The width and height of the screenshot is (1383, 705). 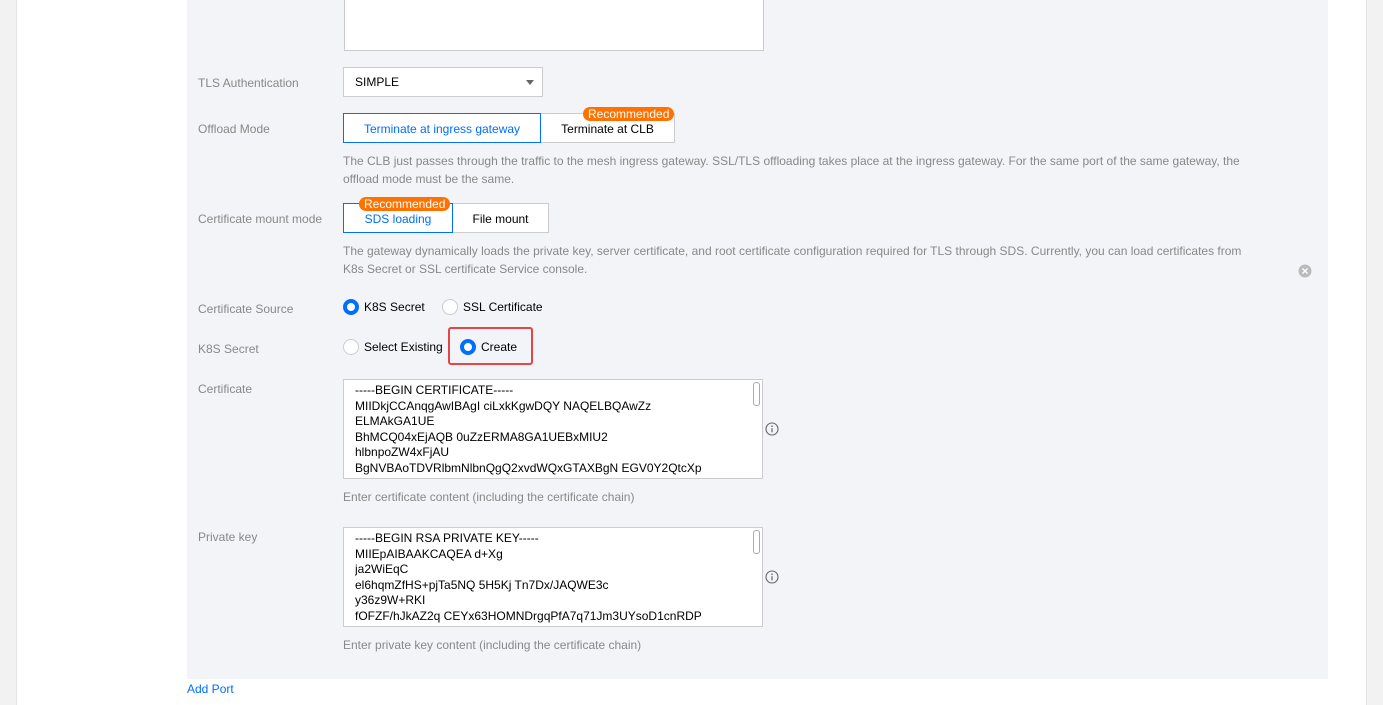 What do you see at coordinates (530, 82) in the screenshot?
I see `chevron-down-icon` at bounding box center [530, 82].